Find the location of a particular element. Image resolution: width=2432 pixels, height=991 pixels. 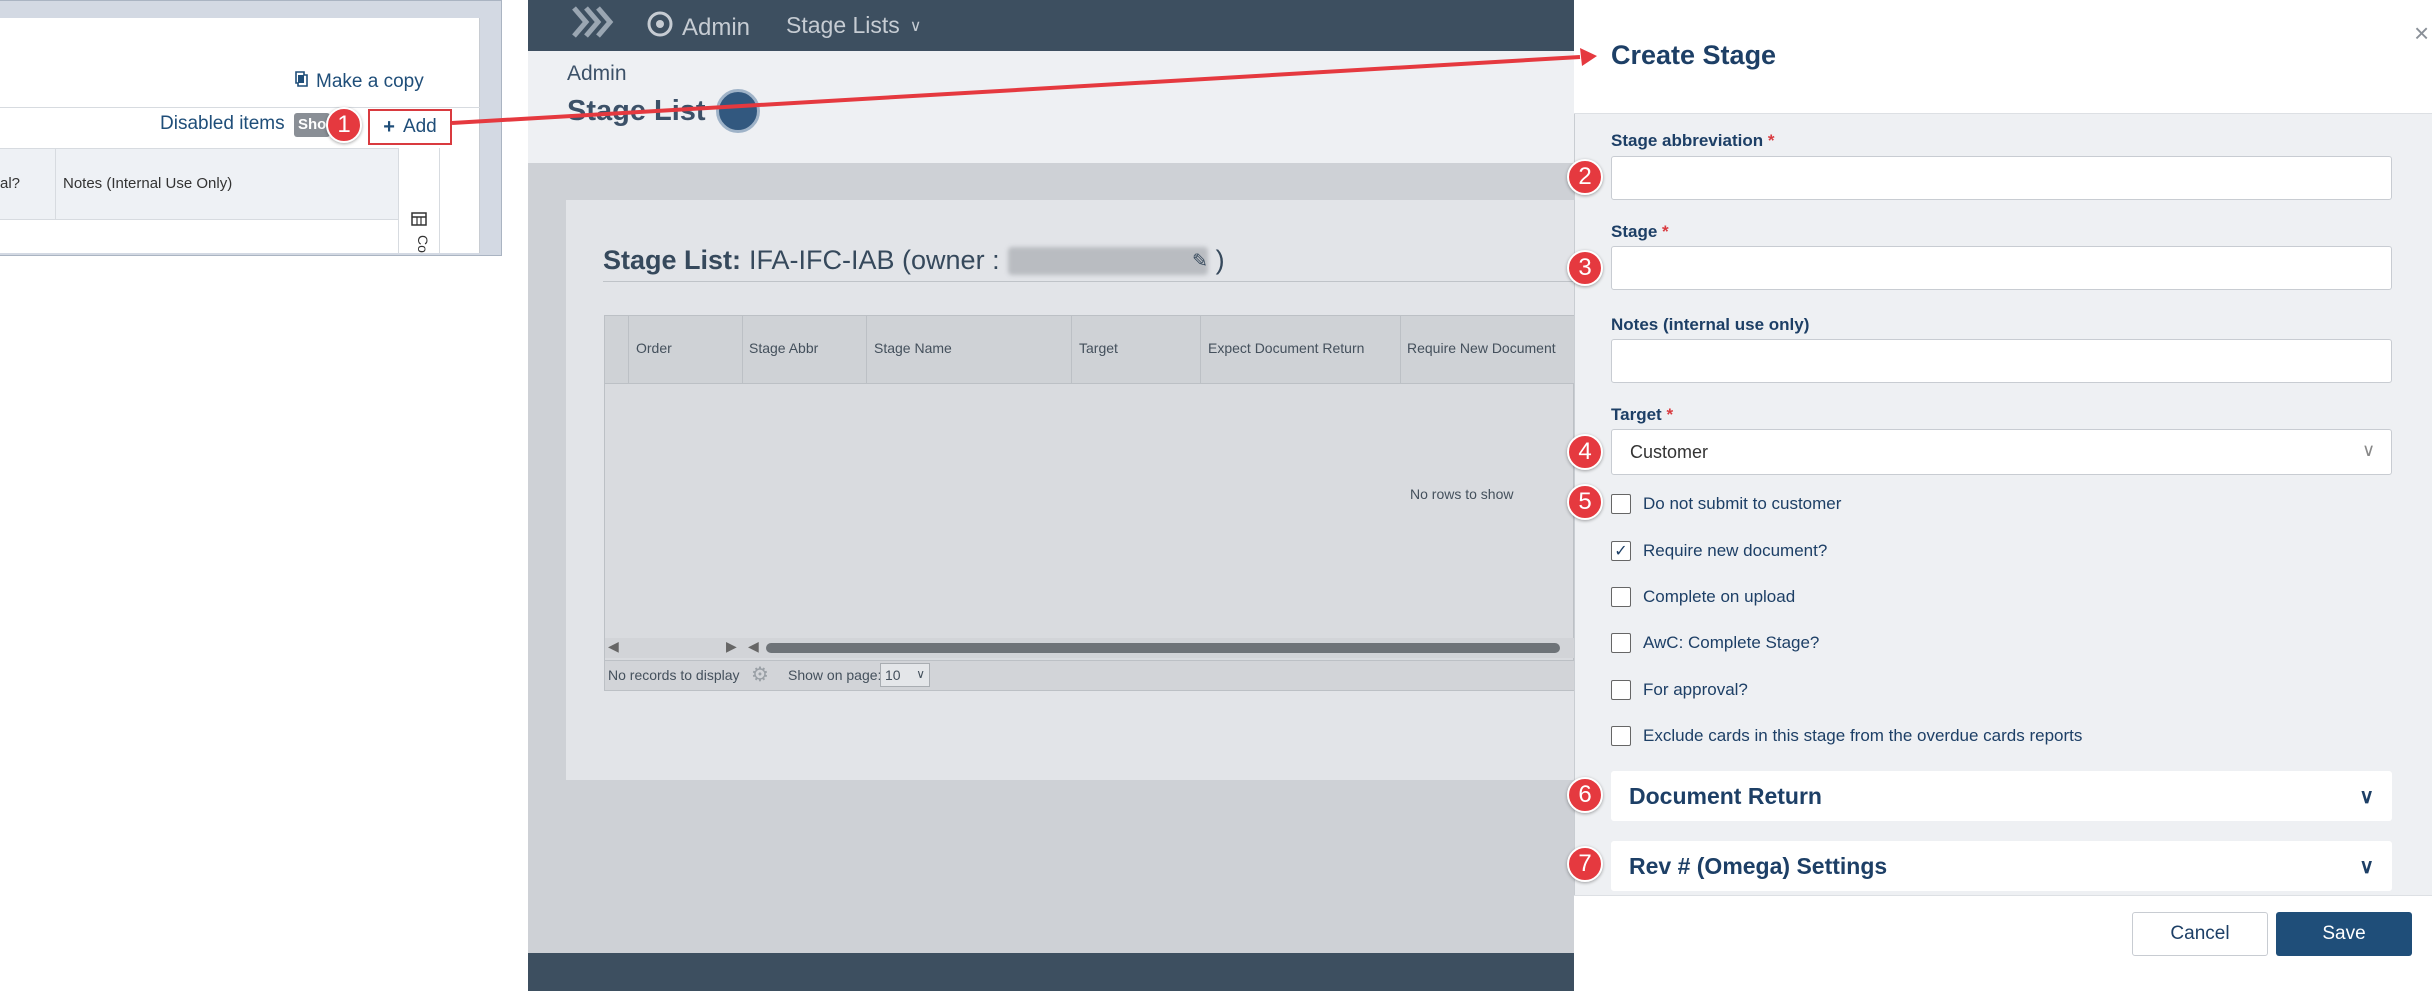

callout-badge: 7 is located at coordinates (1585, 864).